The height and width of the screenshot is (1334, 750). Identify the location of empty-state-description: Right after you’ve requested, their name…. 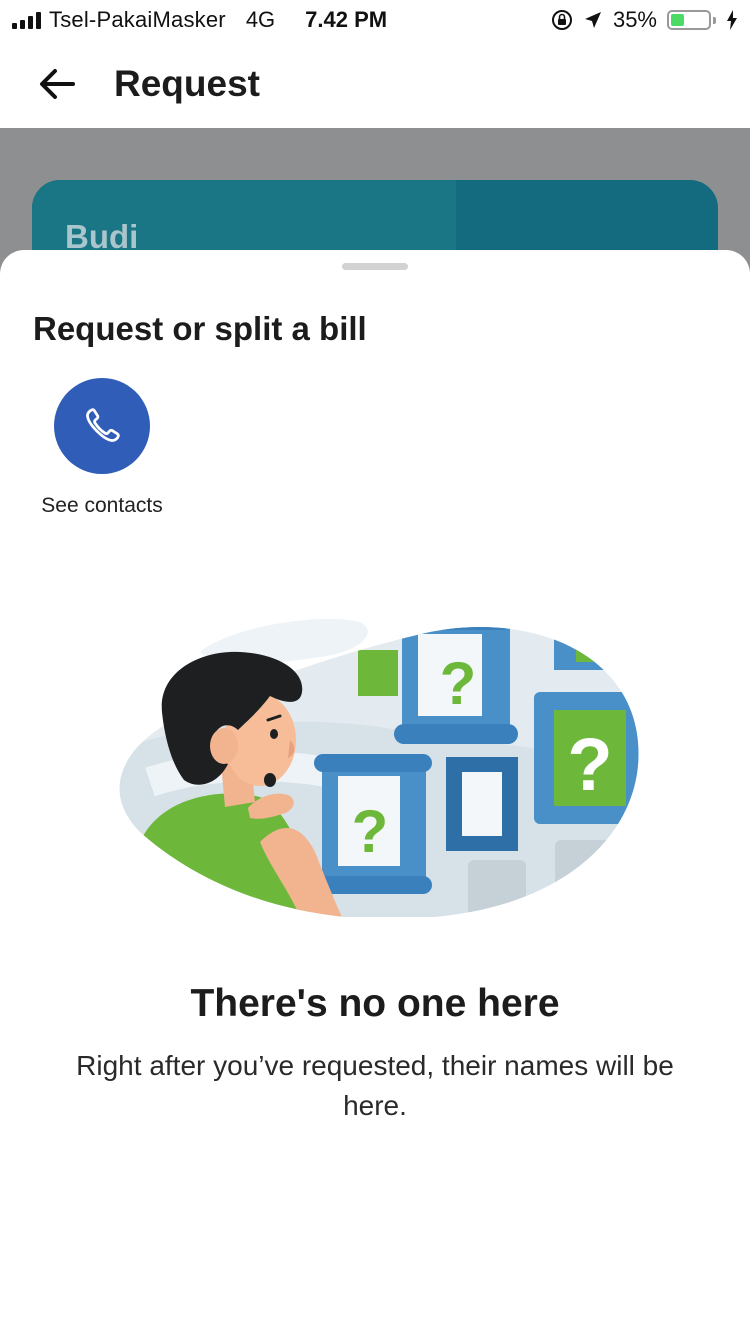
(375, 1085).